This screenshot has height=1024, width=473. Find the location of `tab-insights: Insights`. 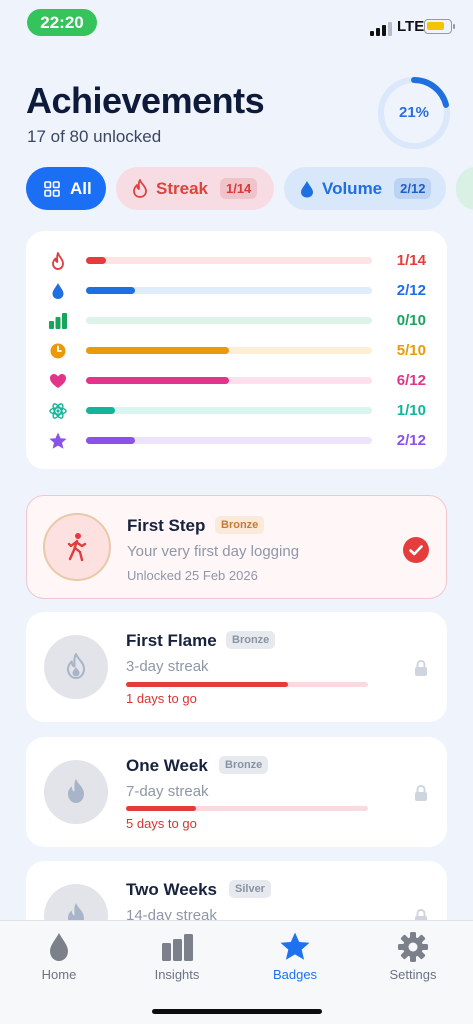

tab-insights: Insights is located at coordinates (177, 961).